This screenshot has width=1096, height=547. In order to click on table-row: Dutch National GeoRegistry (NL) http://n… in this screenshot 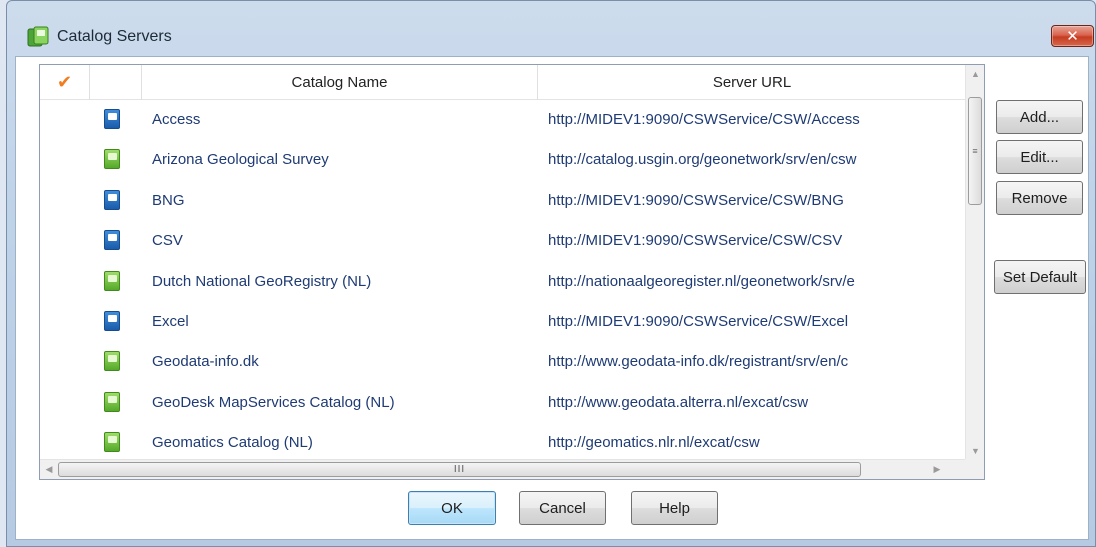, I will do `click(503, 282)`.